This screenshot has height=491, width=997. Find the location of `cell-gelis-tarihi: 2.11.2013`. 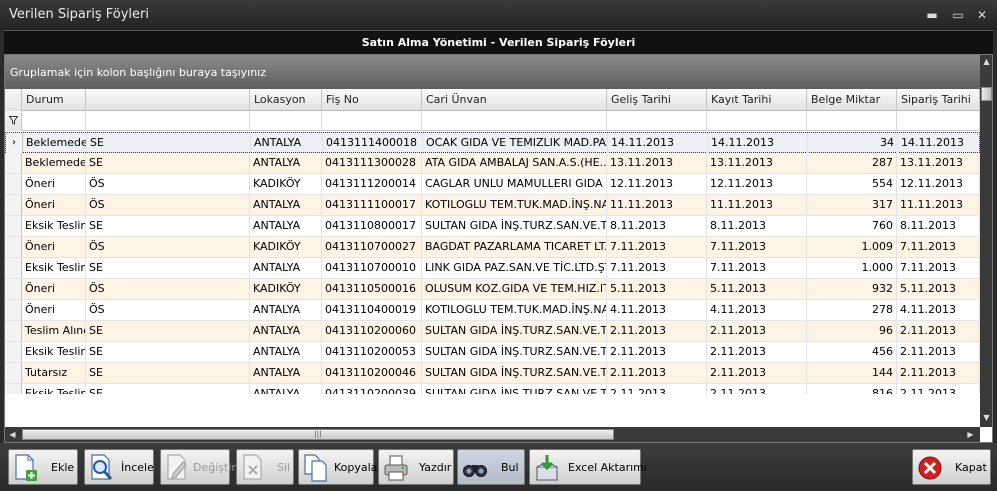

cell-gelis-tarihi: 2.11.2013 is located at coordinates (657, 373).